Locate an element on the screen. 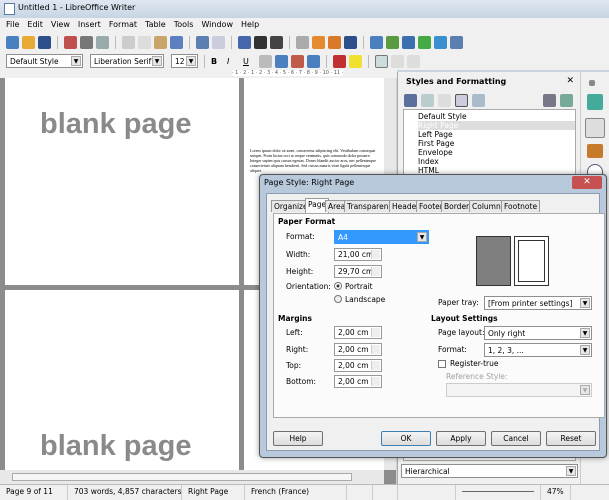 Image resolution: width=609 pixels, height=500 pixels. superscript-icon is located at coordinates (281, 61).